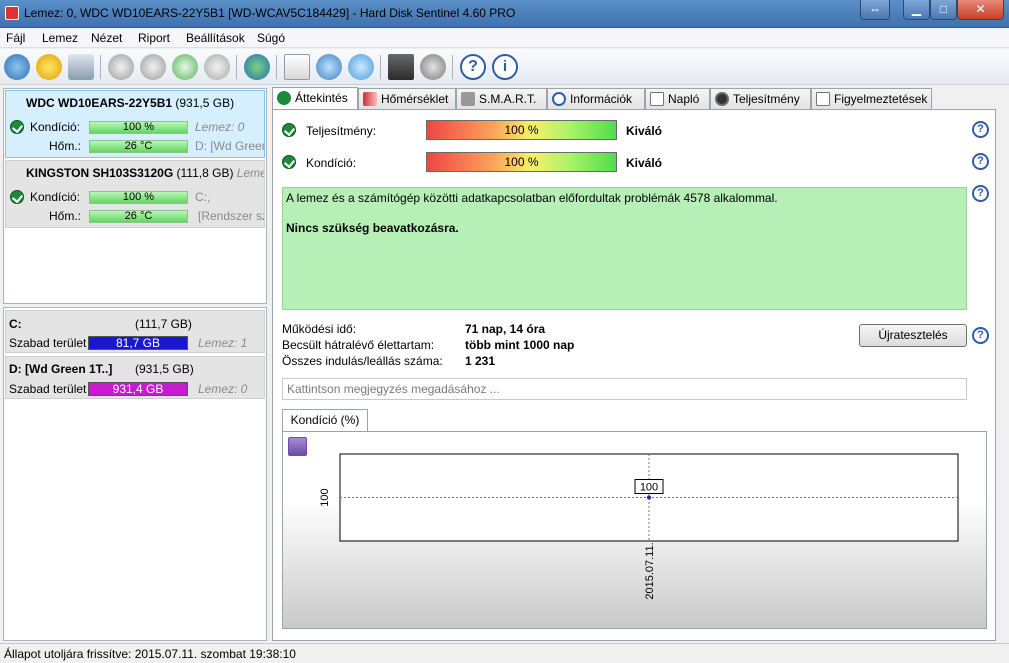  Describe the element at coordinates (823, 99) in the screenshot. I see `warning-page-icon` at that location.